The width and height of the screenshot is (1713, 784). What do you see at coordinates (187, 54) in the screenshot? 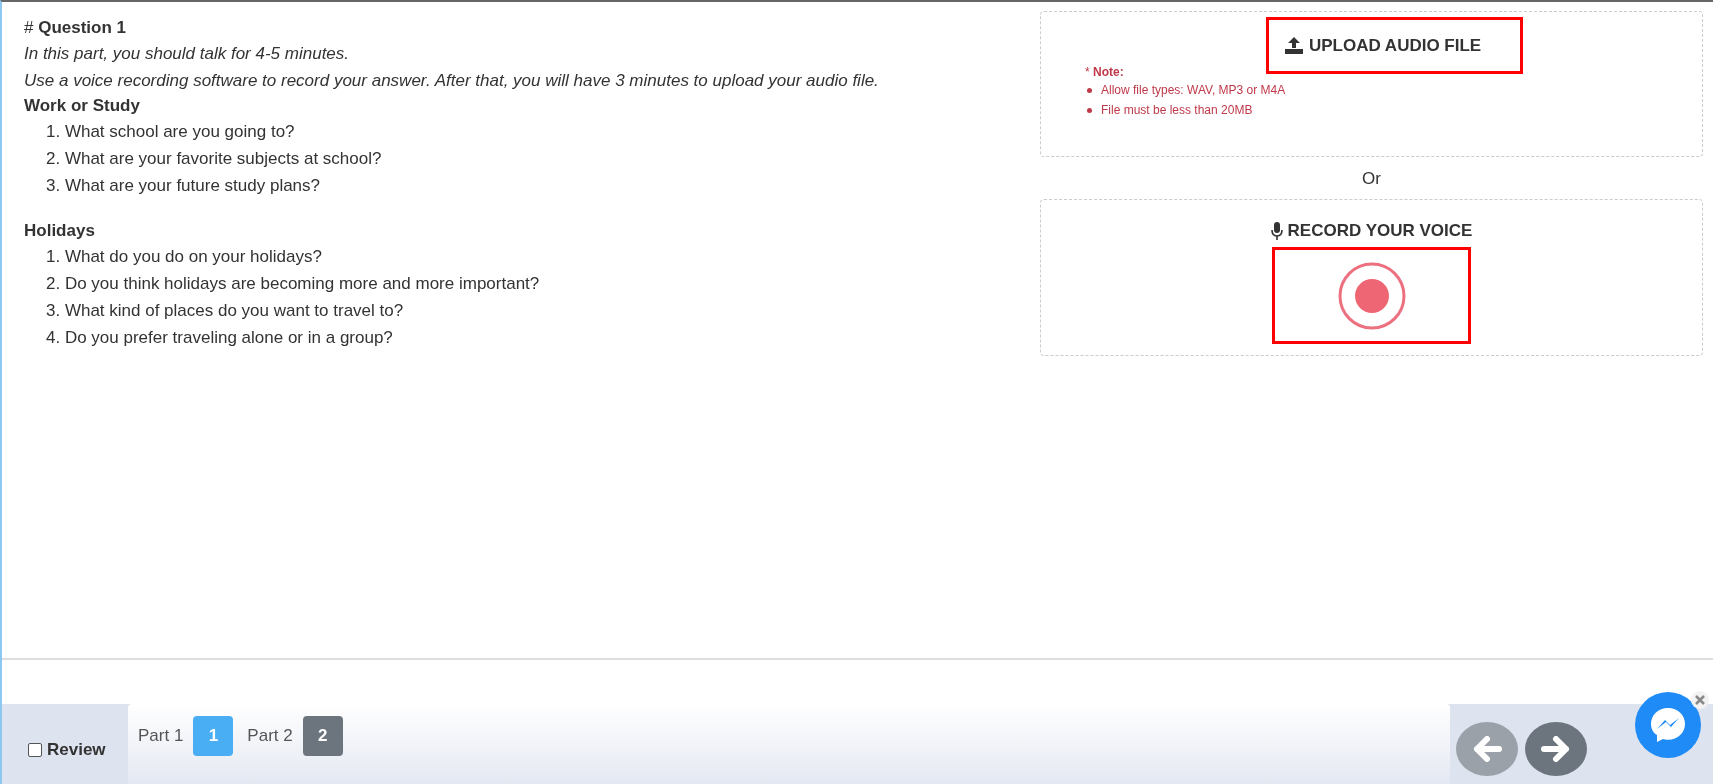
I see `instruction-text: In this part, you should talk for 4-5 minutes.` at bounding box center [187, 54].